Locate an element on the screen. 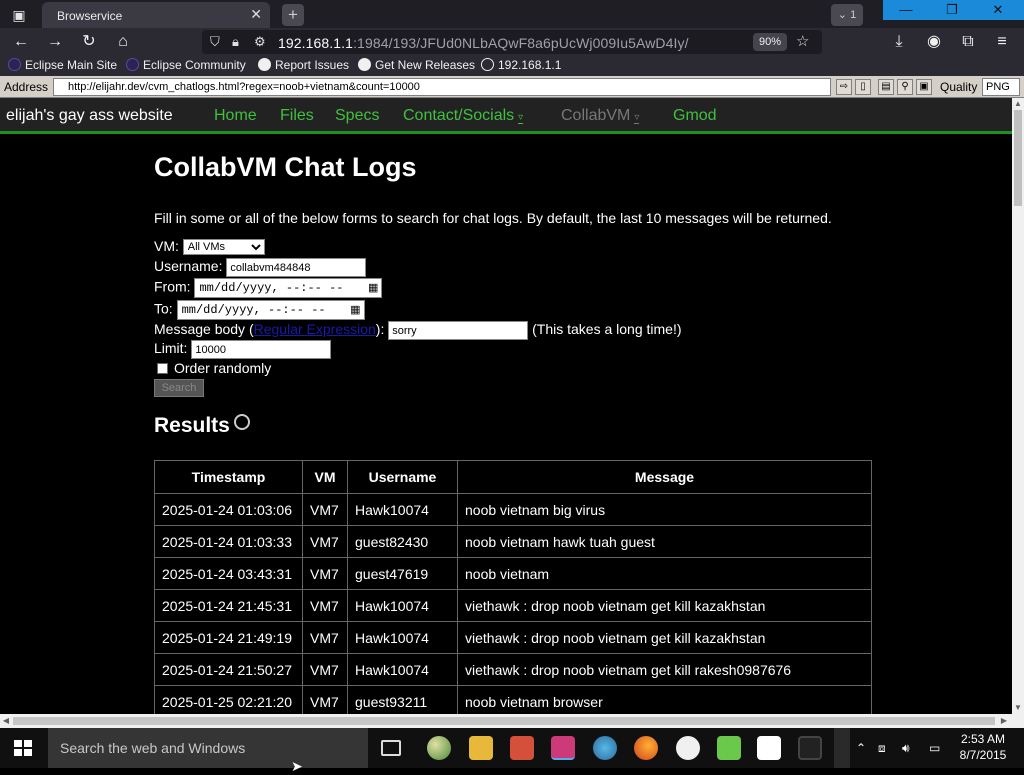  app-cat-icon is located at coordinates (688, 748).